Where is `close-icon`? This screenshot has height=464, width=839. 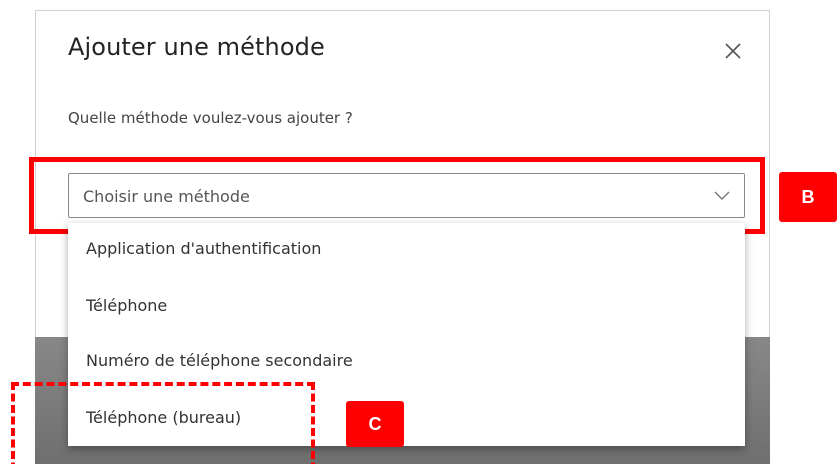 close-icon is located at coordinates (733, 51).